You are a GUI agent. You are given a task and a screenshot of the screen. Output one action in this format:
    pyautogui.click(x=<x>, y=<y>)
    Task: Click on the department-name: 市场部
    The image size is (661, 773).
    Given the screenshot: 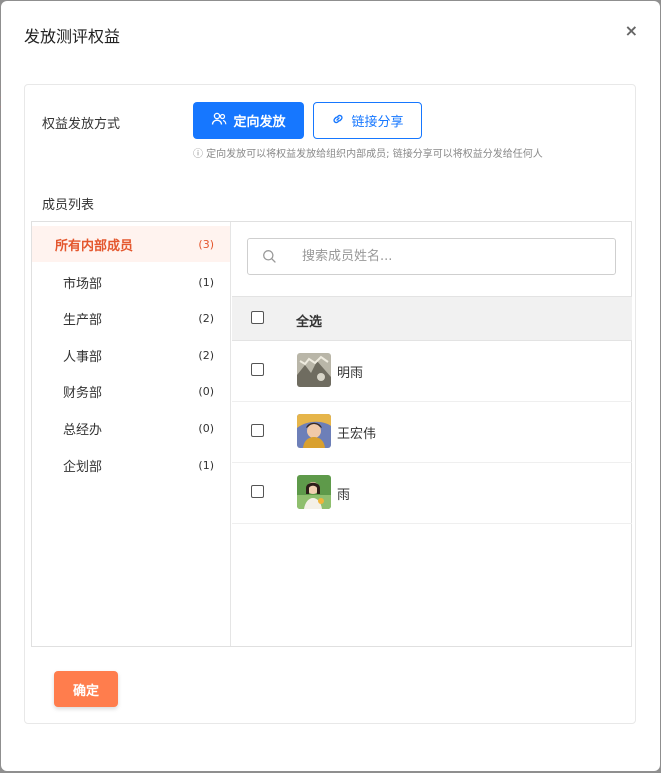 What is the action you would take?
    pyautogui.click(x=83, y=284)
    